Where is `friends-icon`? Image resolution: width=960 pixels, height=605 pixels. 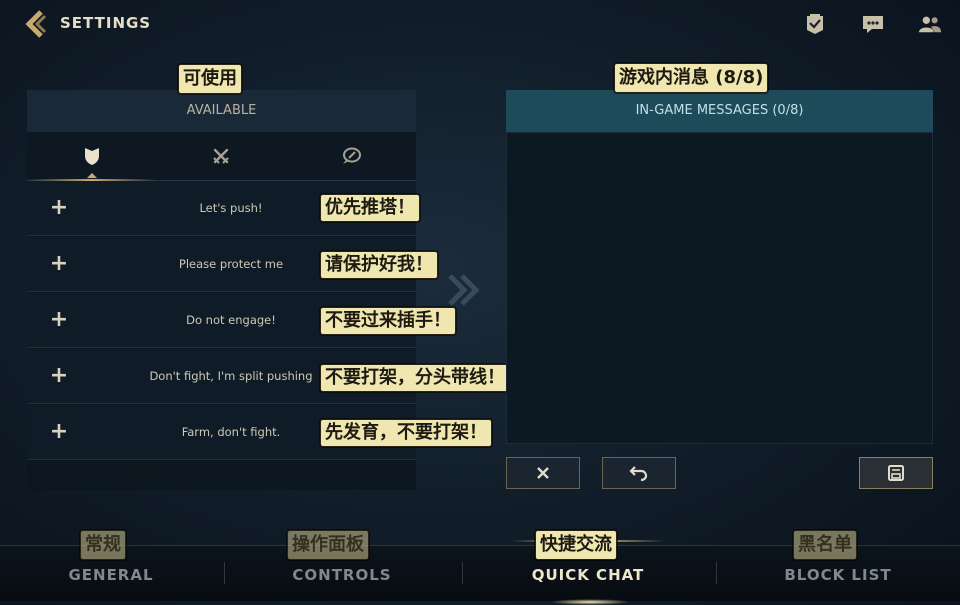 friends-icon is located at coordinates (930, 24).